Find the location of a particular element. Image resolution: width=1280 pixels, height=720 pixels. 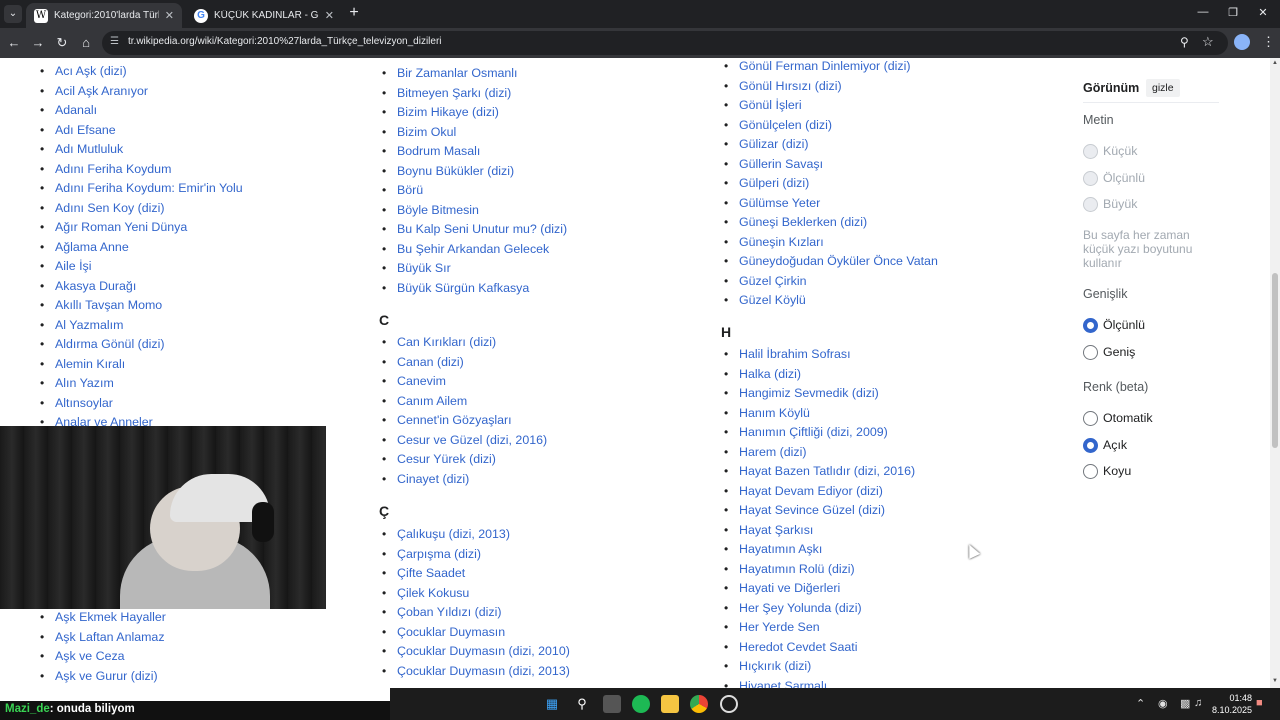

category-link: Hangimiz Sevmedik (dizi) is located at coordinates (801, 396).